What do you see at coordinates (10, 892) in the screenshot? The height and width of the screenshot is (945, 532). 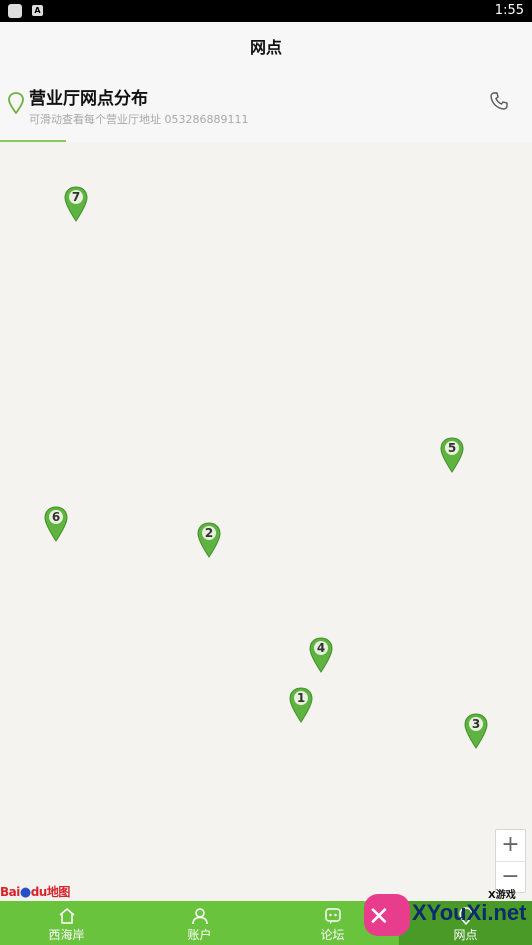 I see `logo-text-bai: Bai` at bounding box center [10, 892].